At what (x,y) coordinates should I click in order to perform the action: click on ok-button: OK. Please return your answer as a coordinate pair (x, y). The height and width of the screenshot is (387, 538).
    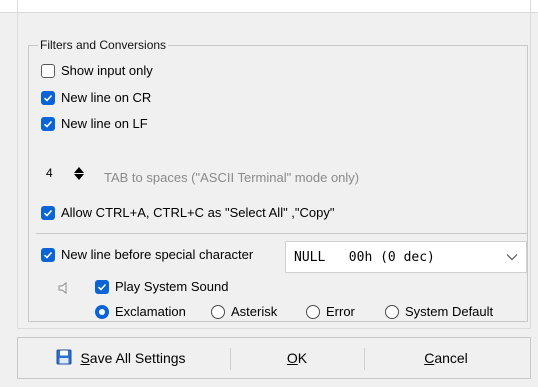
    Looking at the image, I should click on (297, 358).